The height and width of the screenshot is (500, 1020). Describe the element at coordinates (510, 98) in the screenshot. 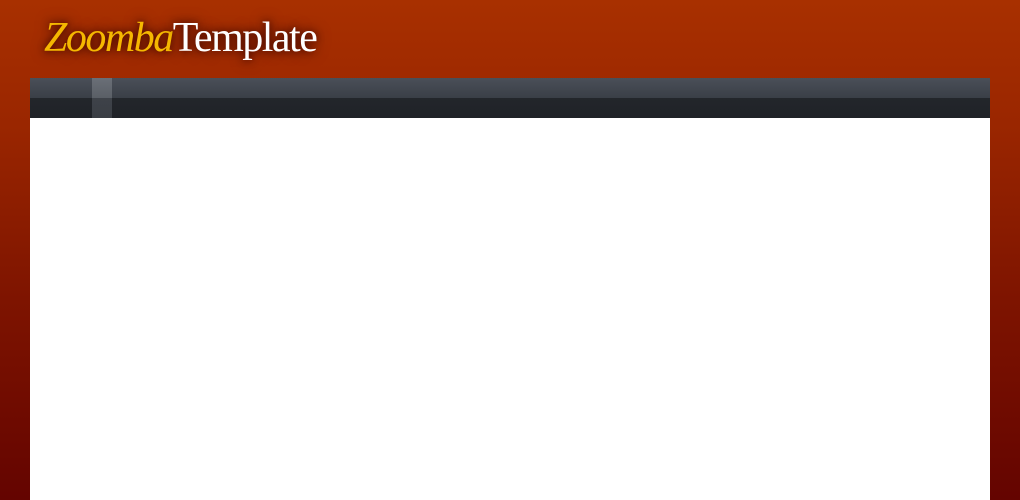

I see `navigation-bar` at that location.